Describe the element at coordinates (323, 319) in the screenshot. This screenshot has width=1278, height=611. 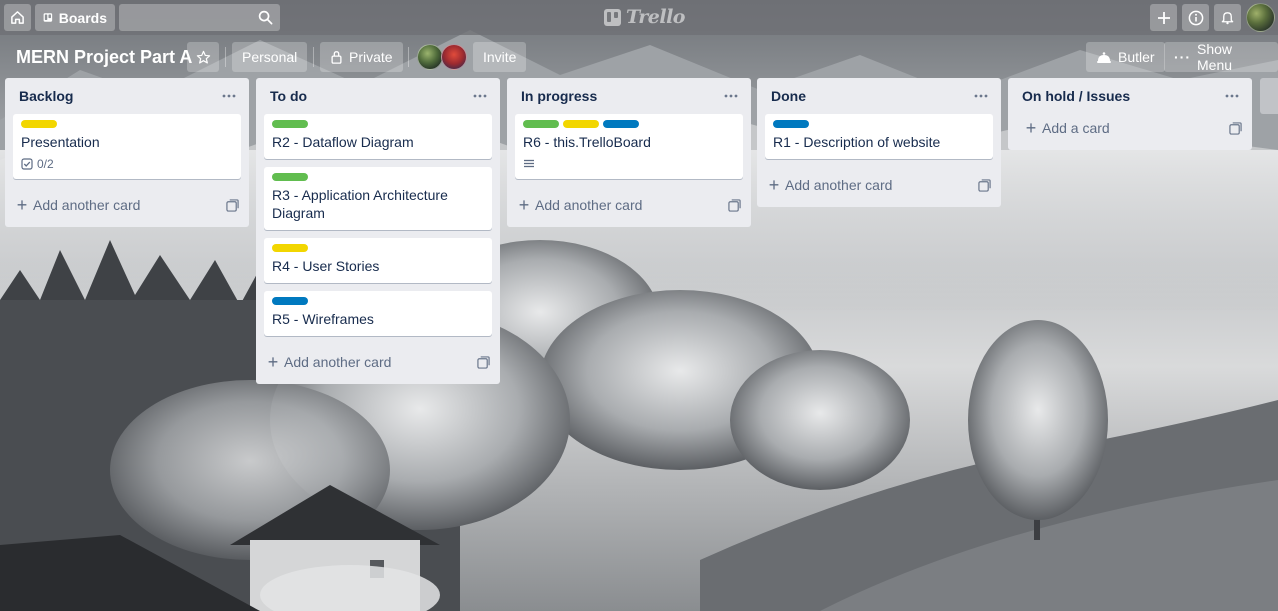
I see `card-title: R5 - Wireframes` at that location.